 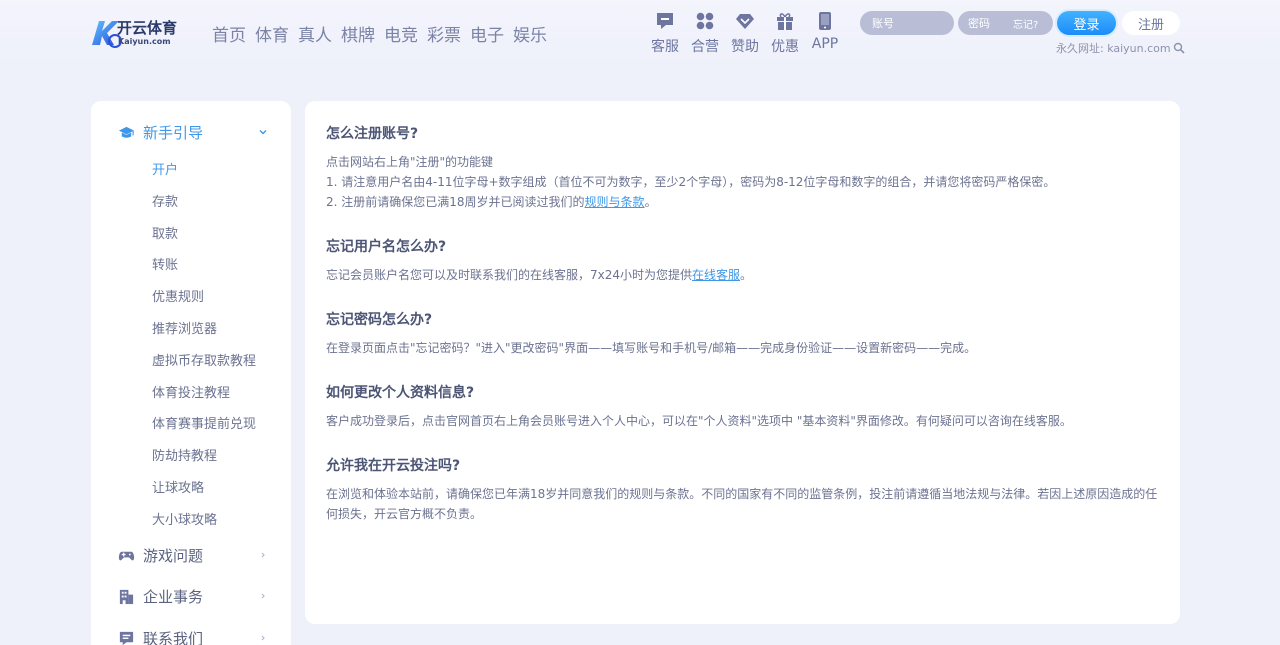 I want to click on nav-entertainment: 娱乐, so click(x=530, y=33).